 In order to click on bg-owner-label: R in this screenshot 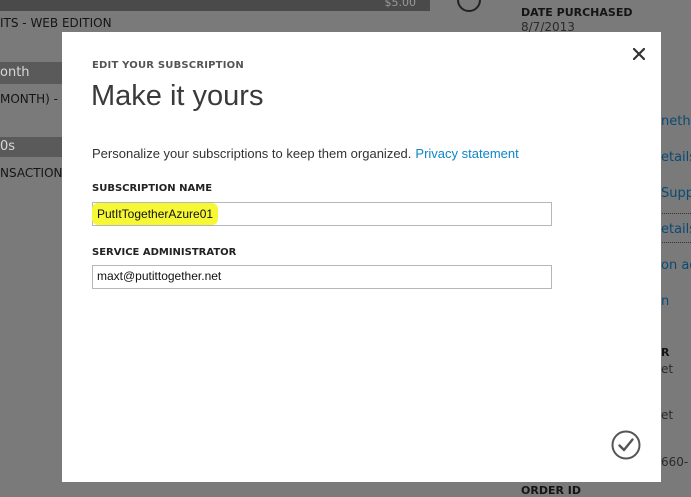, I will do `click(665, 352)`.